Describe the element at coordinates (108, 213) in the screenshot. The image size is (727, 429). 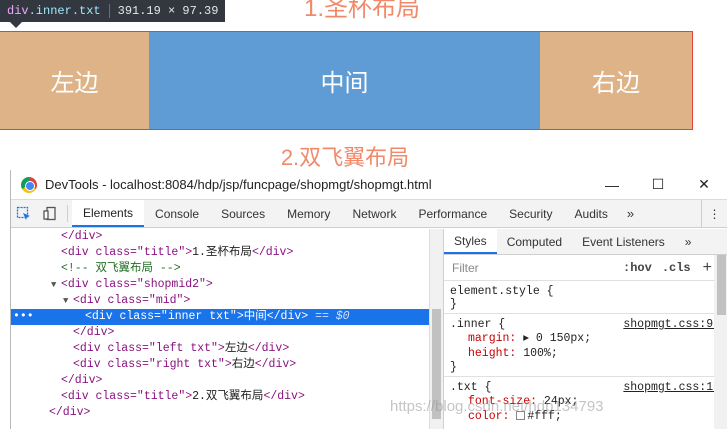
I see `tab-elements: Elements` at that location.